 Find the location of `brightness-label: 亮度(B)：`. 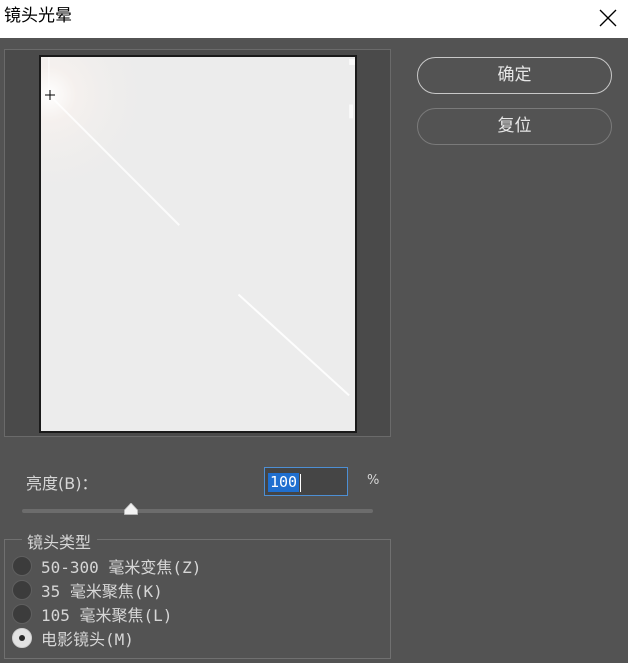

brightness-label: 亮度(B)： is located at coordinates (62, 483).